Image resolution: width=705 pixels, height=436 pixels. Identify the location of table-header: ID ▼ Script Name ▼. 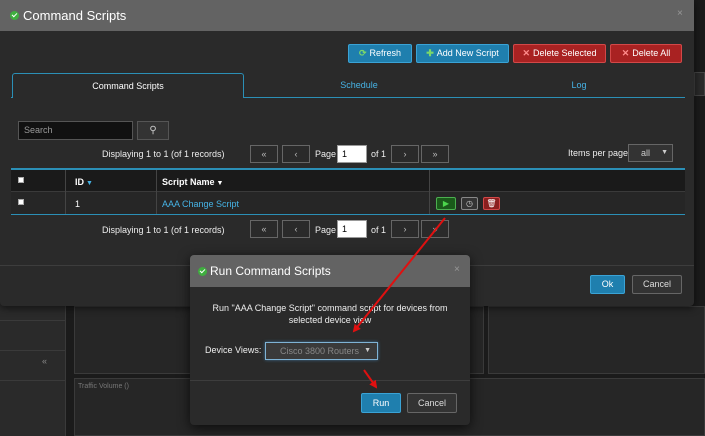
(348, 181).